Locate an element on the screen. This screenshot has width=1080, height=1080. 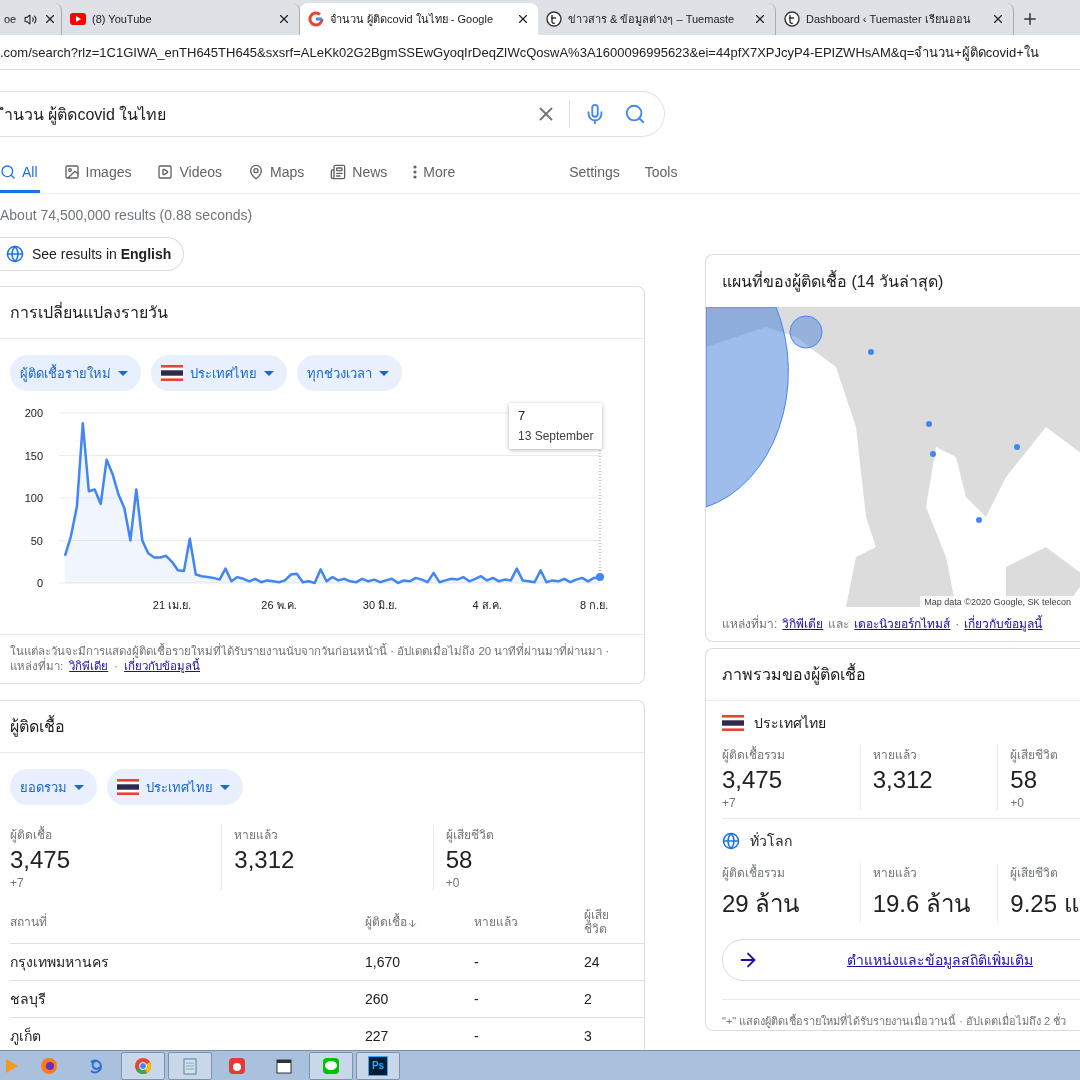
search-tab: All is located at coordinates (20, 173).